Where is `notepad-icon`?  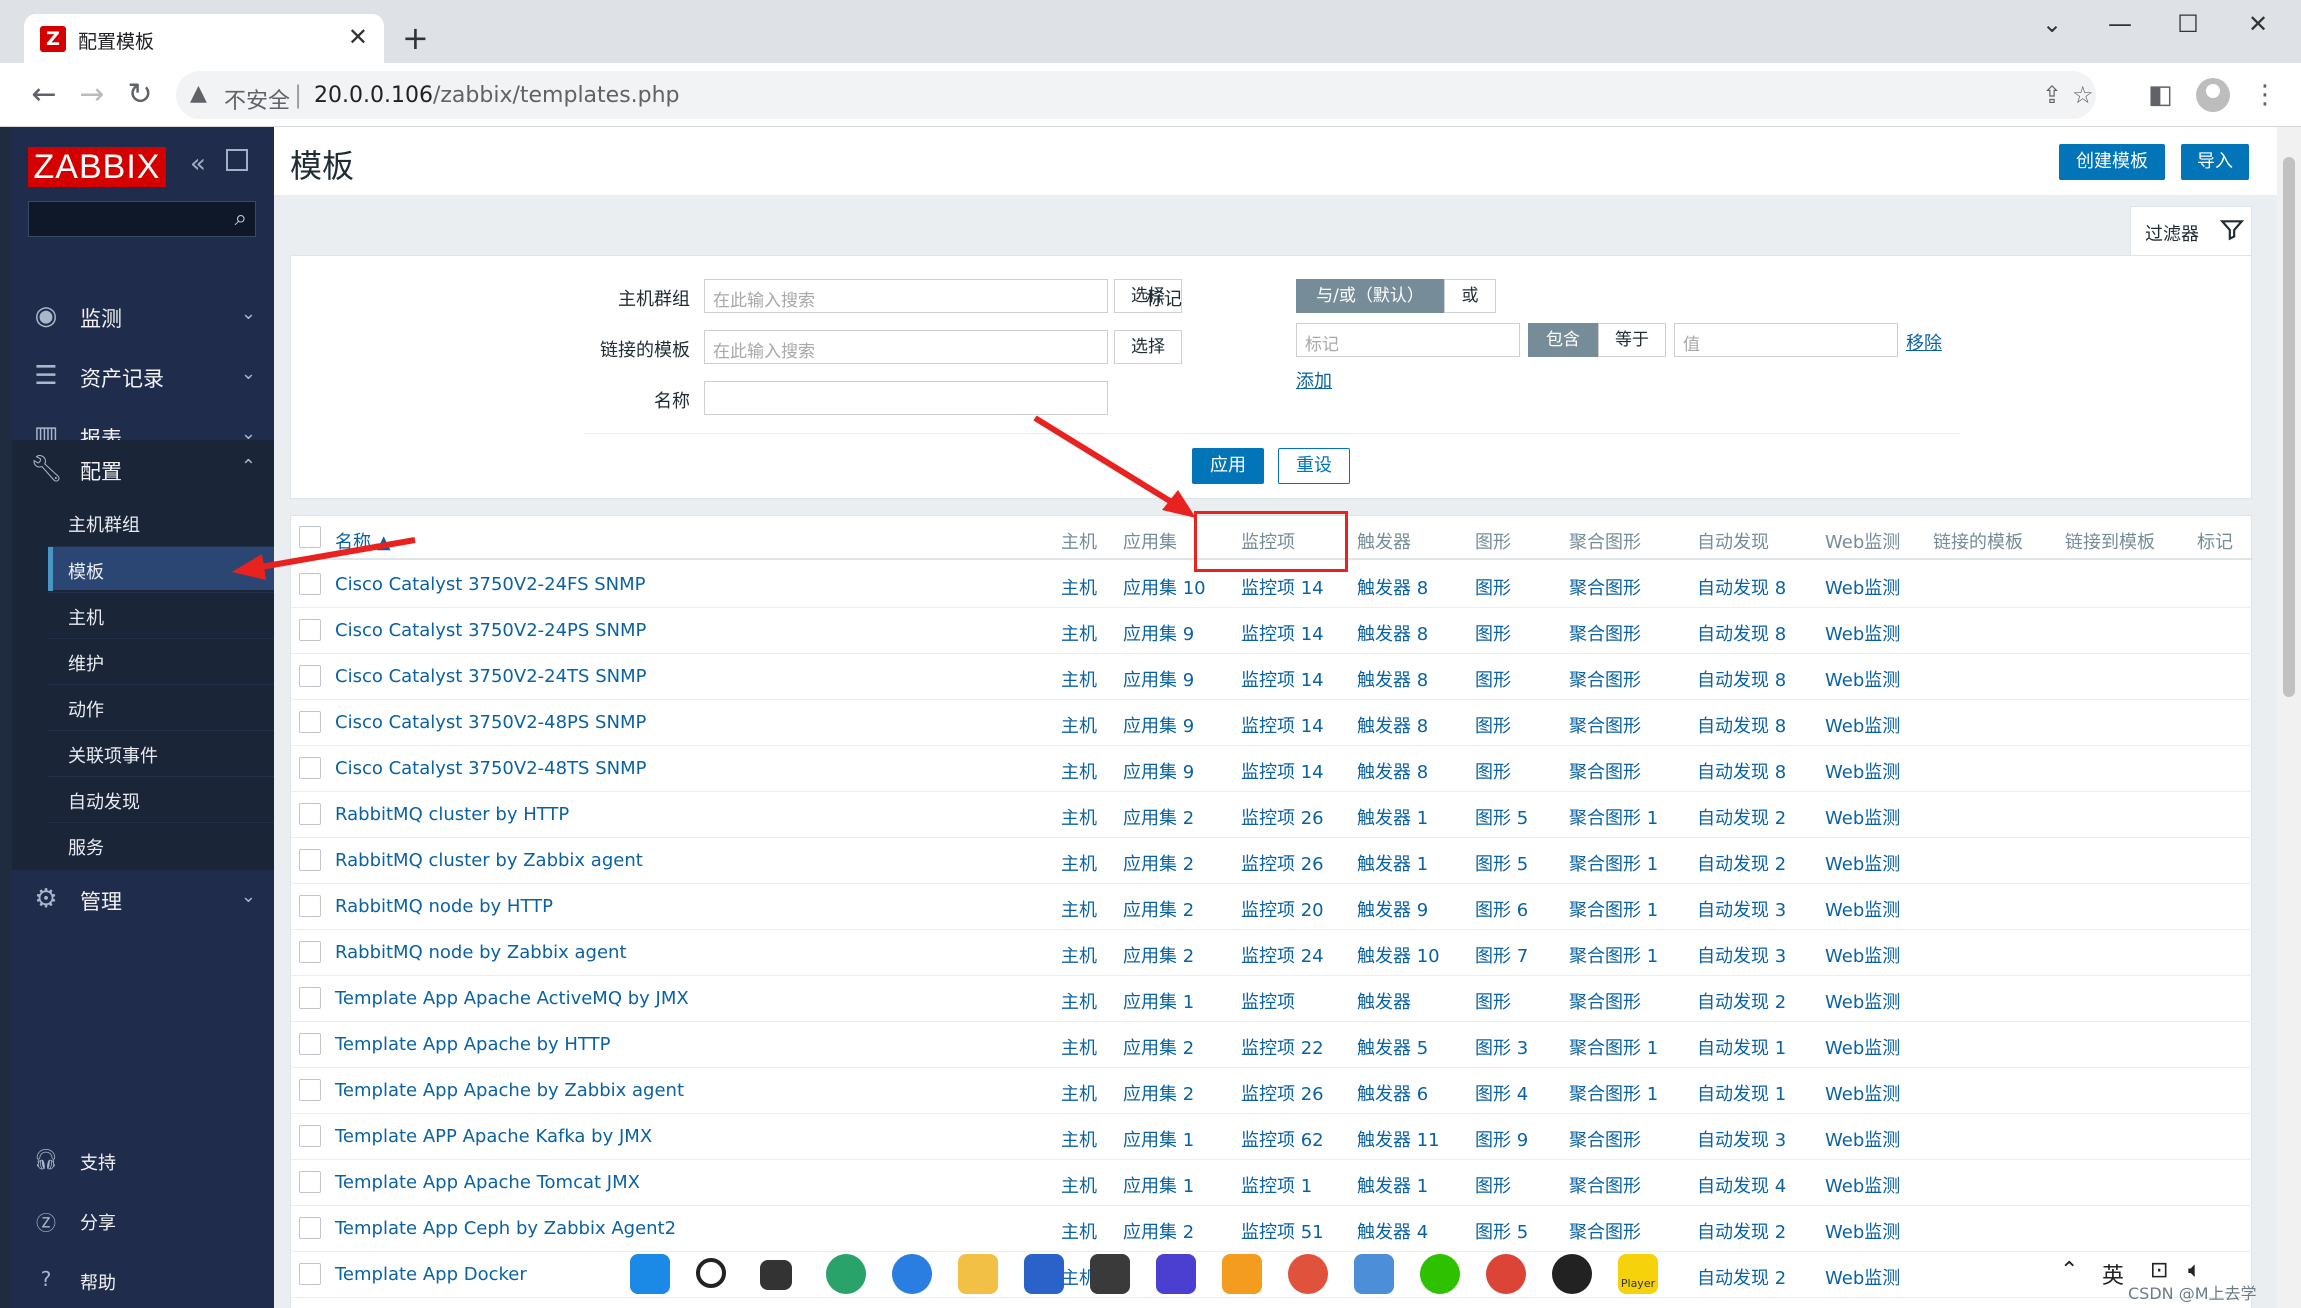 notepad-icon is located at coordinates (1374, 1274).